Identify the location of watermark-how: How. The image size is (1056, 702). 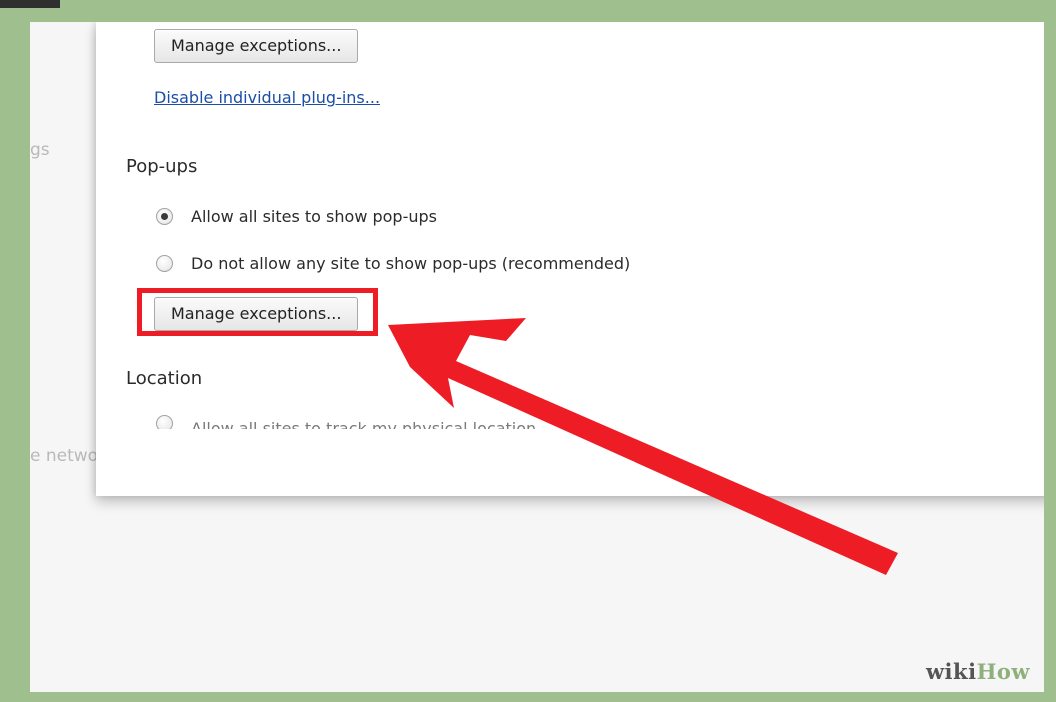
(1003, 671).